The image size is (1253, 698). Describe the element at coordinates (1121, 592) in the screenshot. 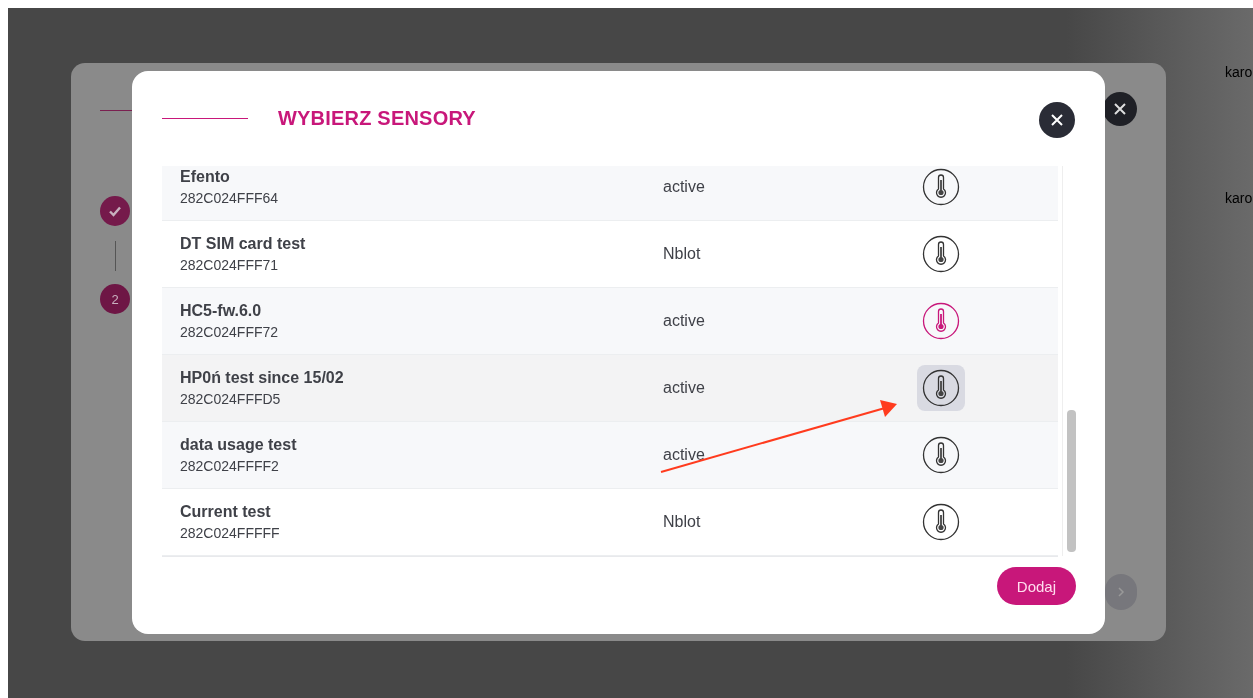

I see `chevron-right-icon` at that location.